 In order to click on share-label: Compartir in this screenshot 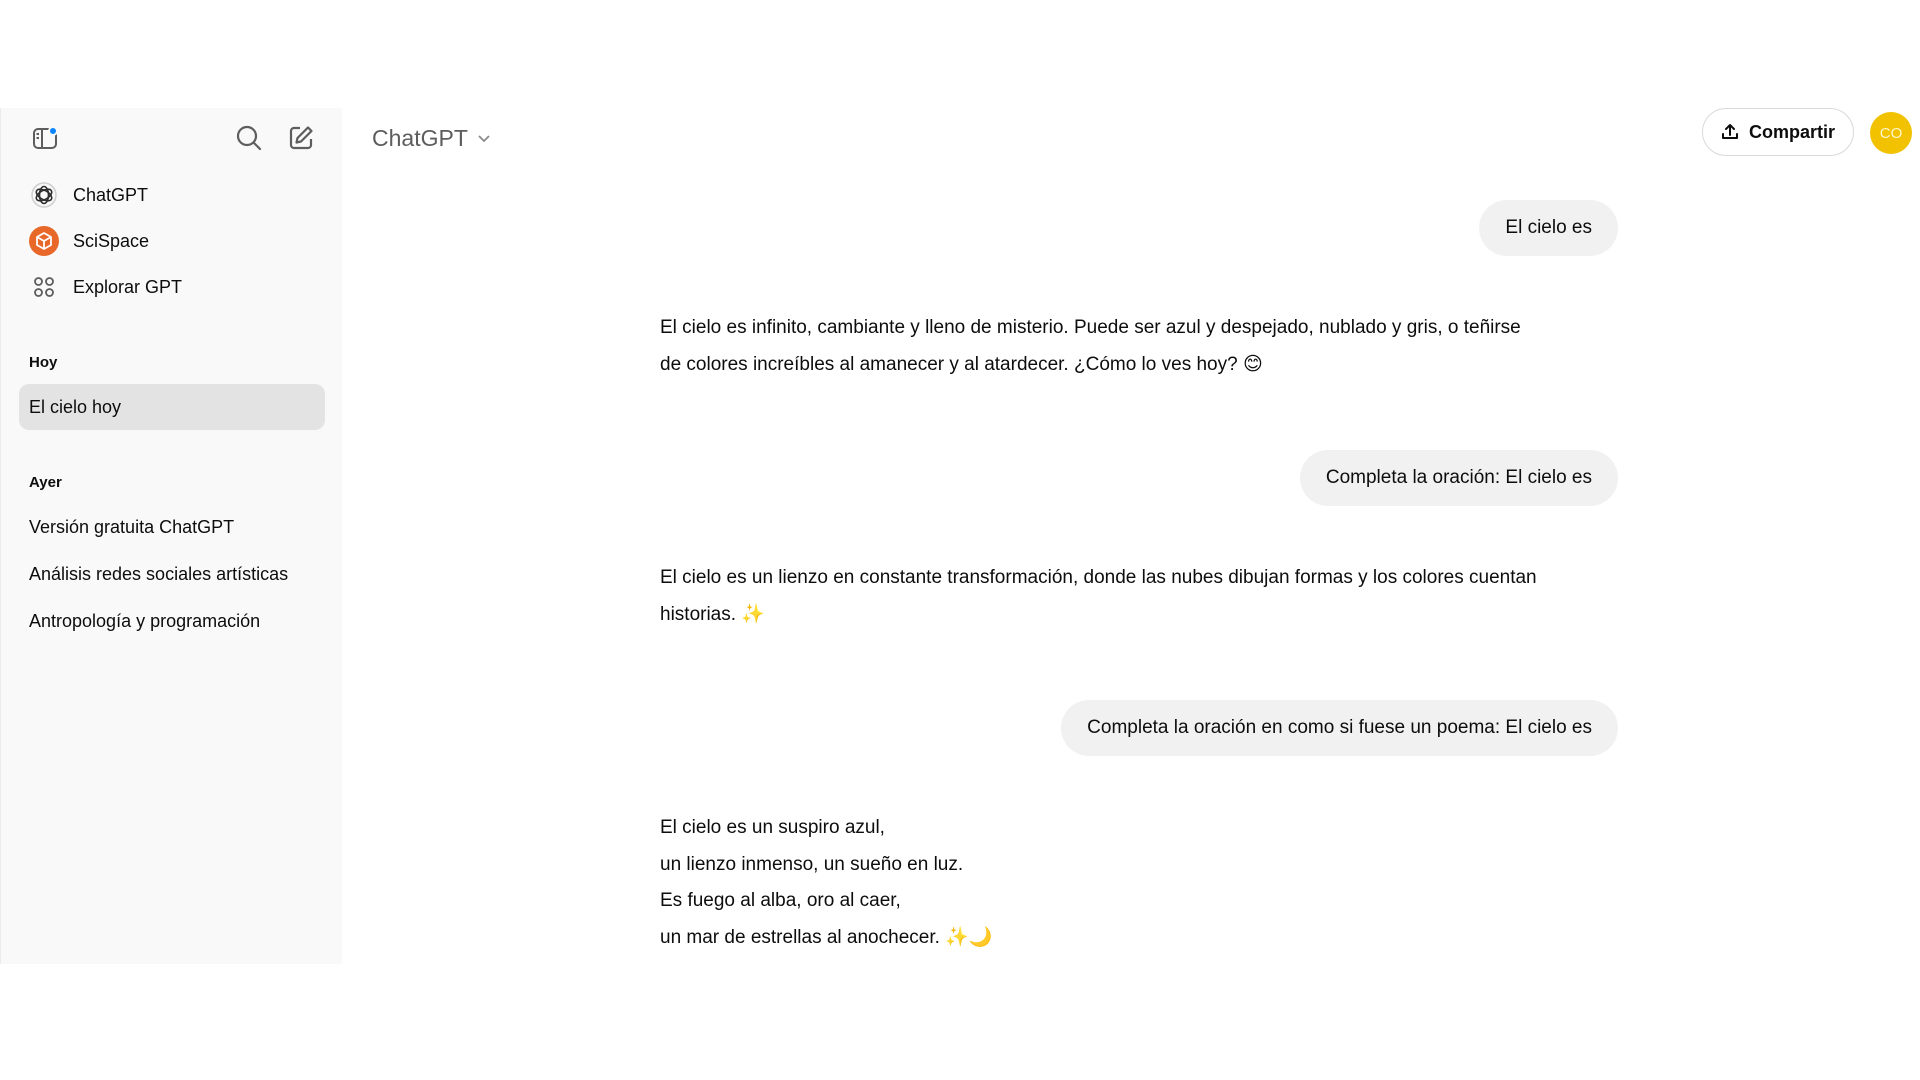, I will do `click(1791, 131)`.